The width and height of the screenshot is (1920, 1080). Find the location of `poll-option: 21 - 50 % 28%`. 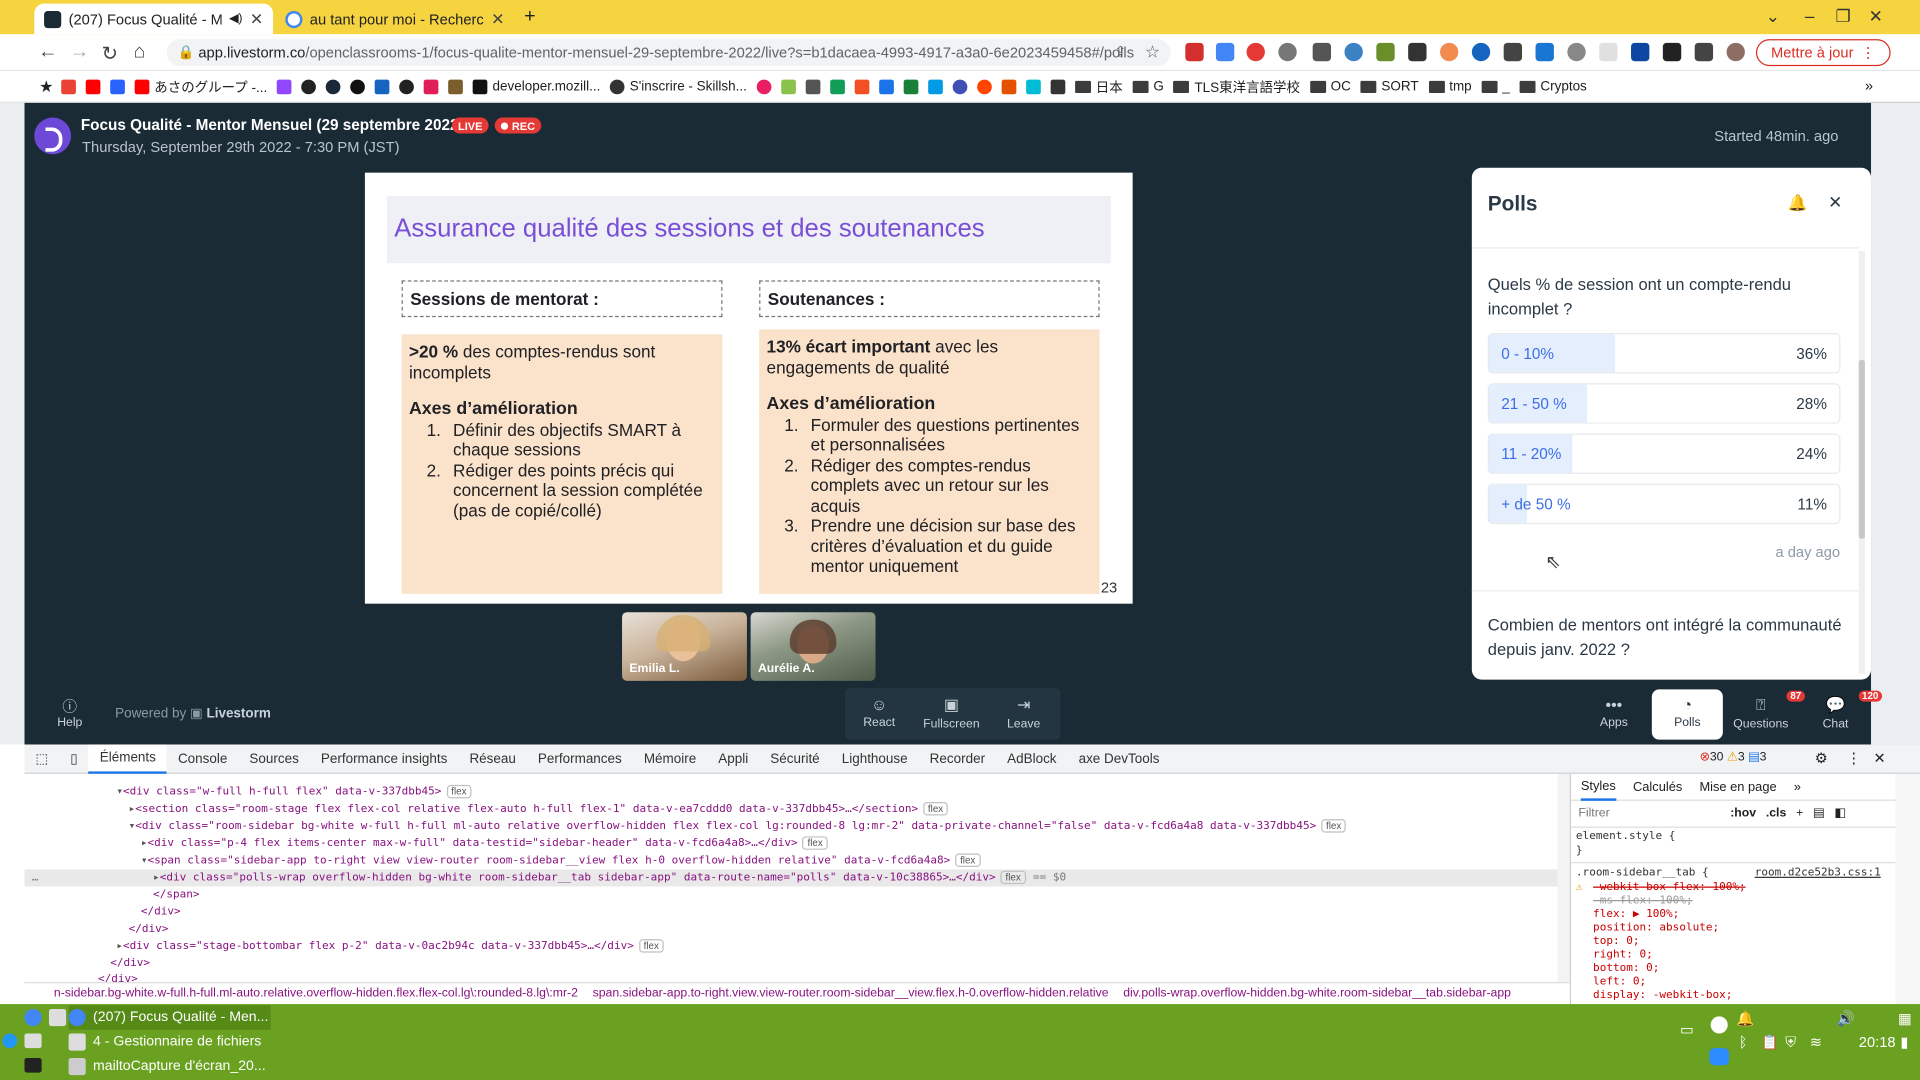

poll-option: 21 - 50 % 28% is located at coordinates (1664, 403).